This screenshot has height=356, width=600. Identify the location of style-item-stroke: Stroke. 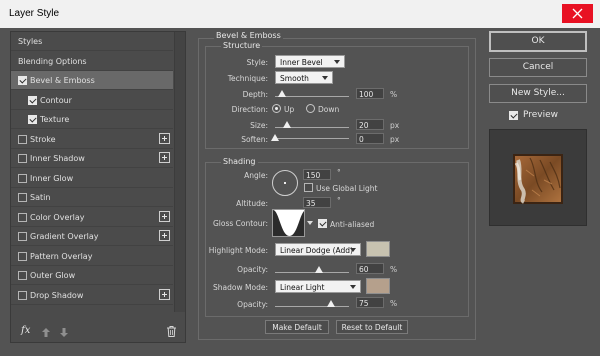
(92, 139).